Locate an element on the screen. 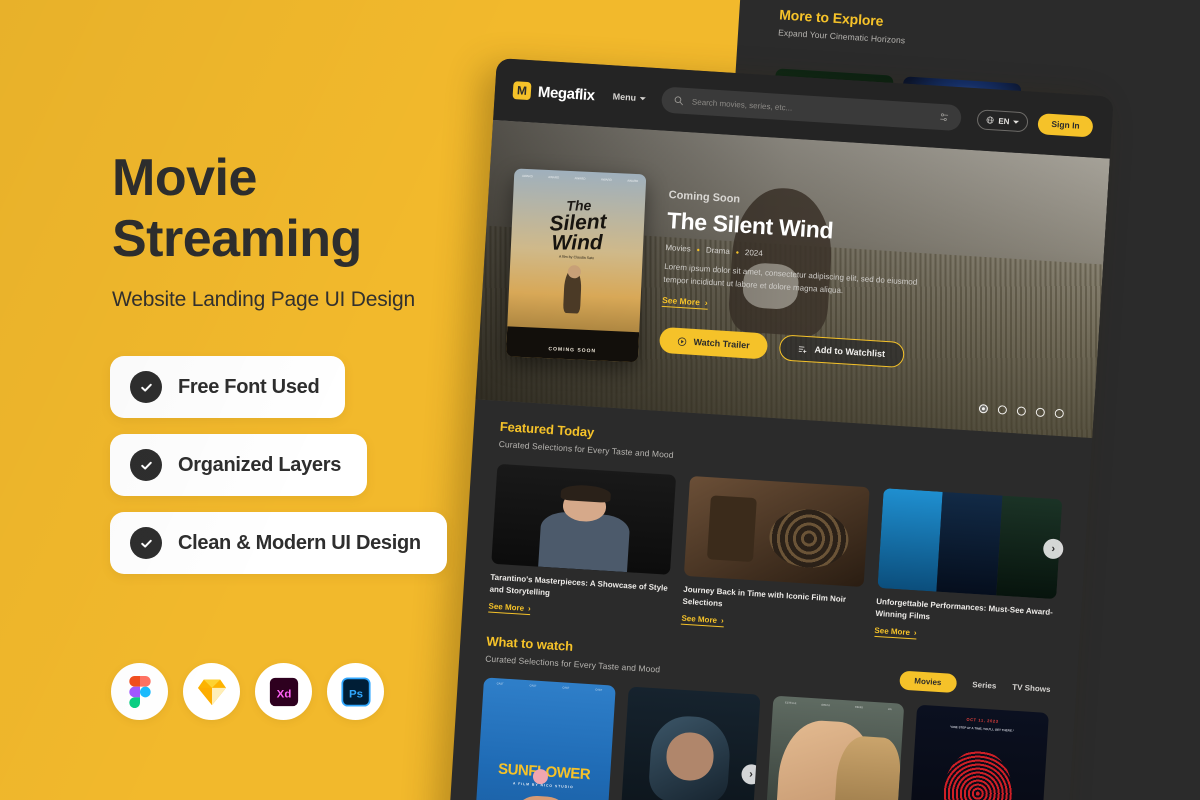 This screenshot has width=1200, height=800. photoshop-icon: Ps is located at coordinates (355, 691).